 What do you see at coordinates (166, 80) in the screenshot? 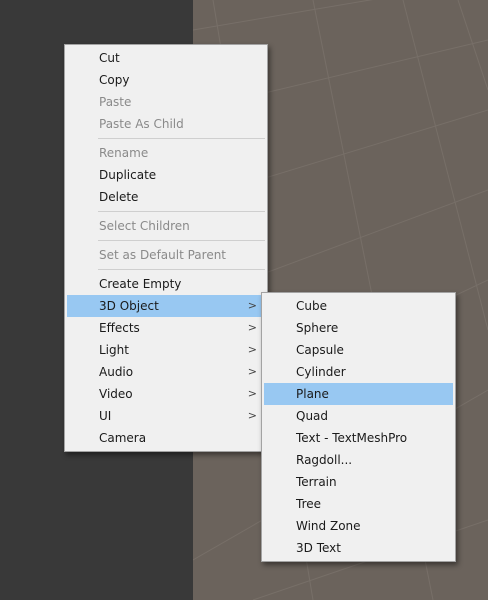
I see `menu-item-copy: Copy` at bounding box center [166, 80].